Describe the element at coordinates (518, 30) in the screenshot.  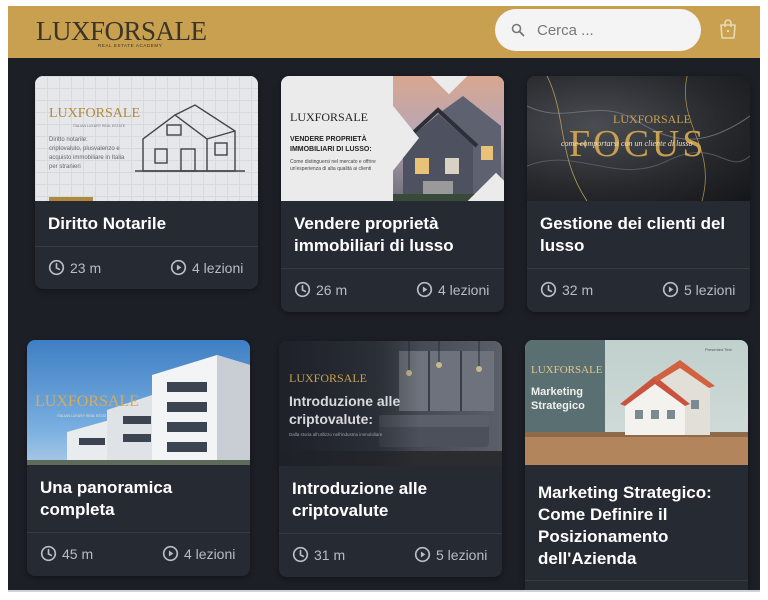
I see `search-icon` at that location.